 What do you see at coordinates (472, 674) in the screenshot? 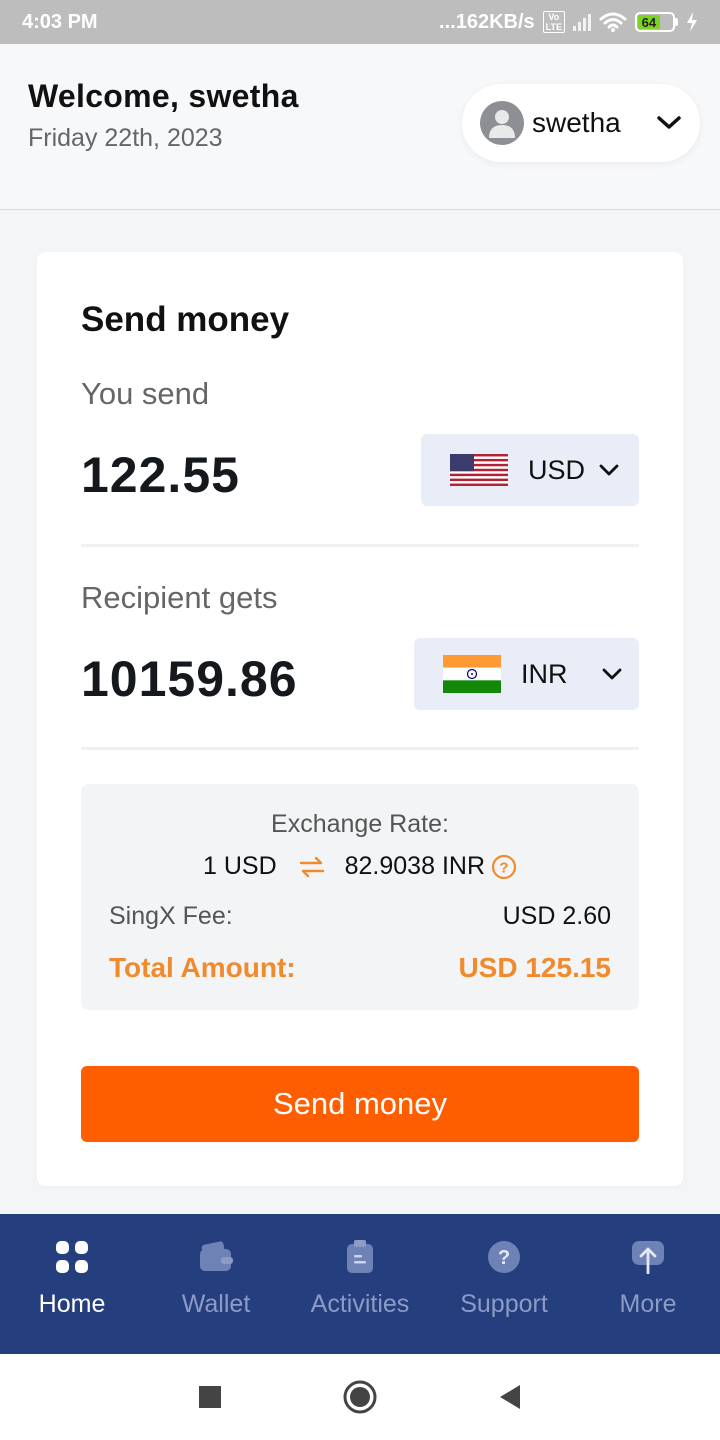
I see `india-flag-icon` at bounding box center [472, 674].